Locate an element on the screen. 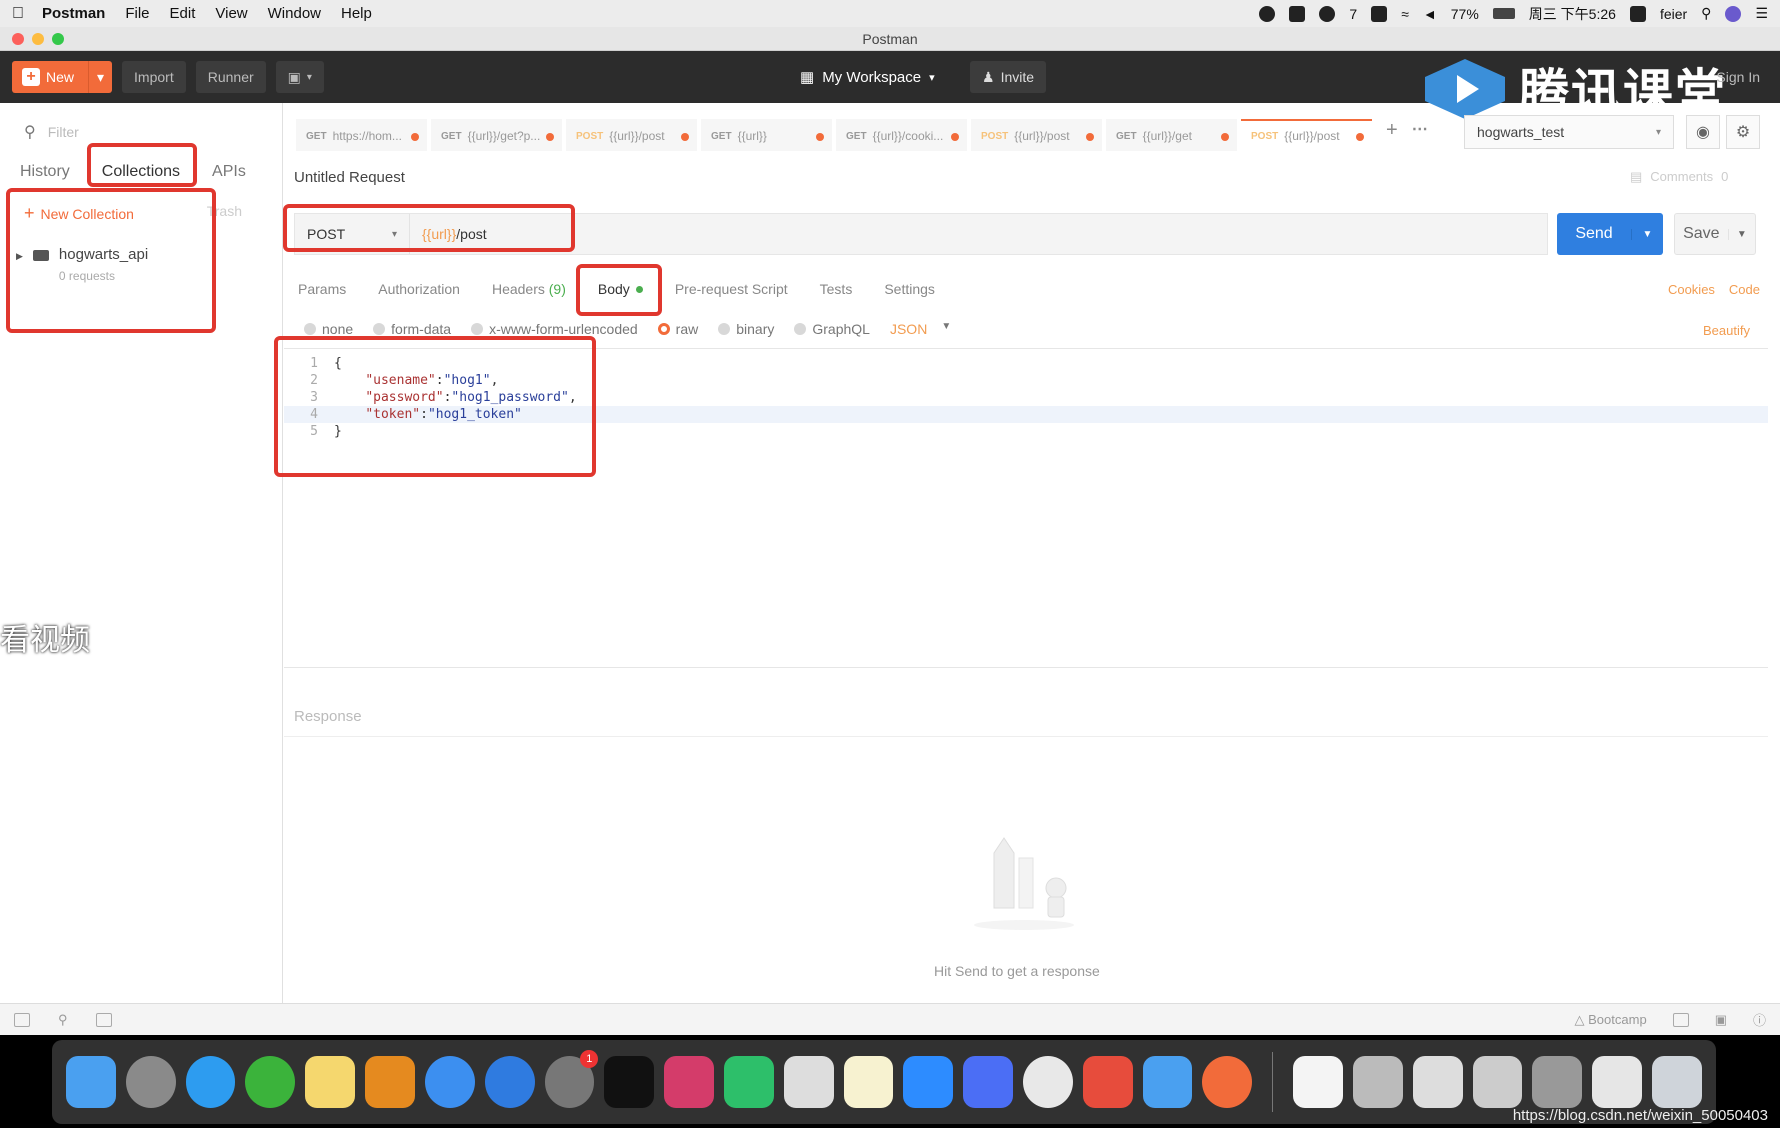 The height and width of the screenshot is (1128, 1780). tab-tests: Tests is located at coordinates (836, 289).